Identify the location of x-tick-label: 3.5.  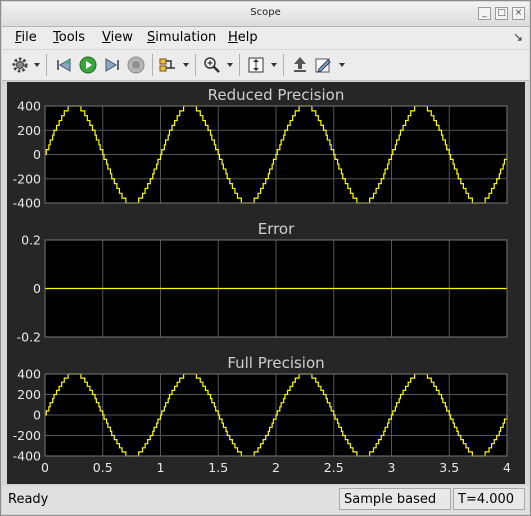
(449, 467).